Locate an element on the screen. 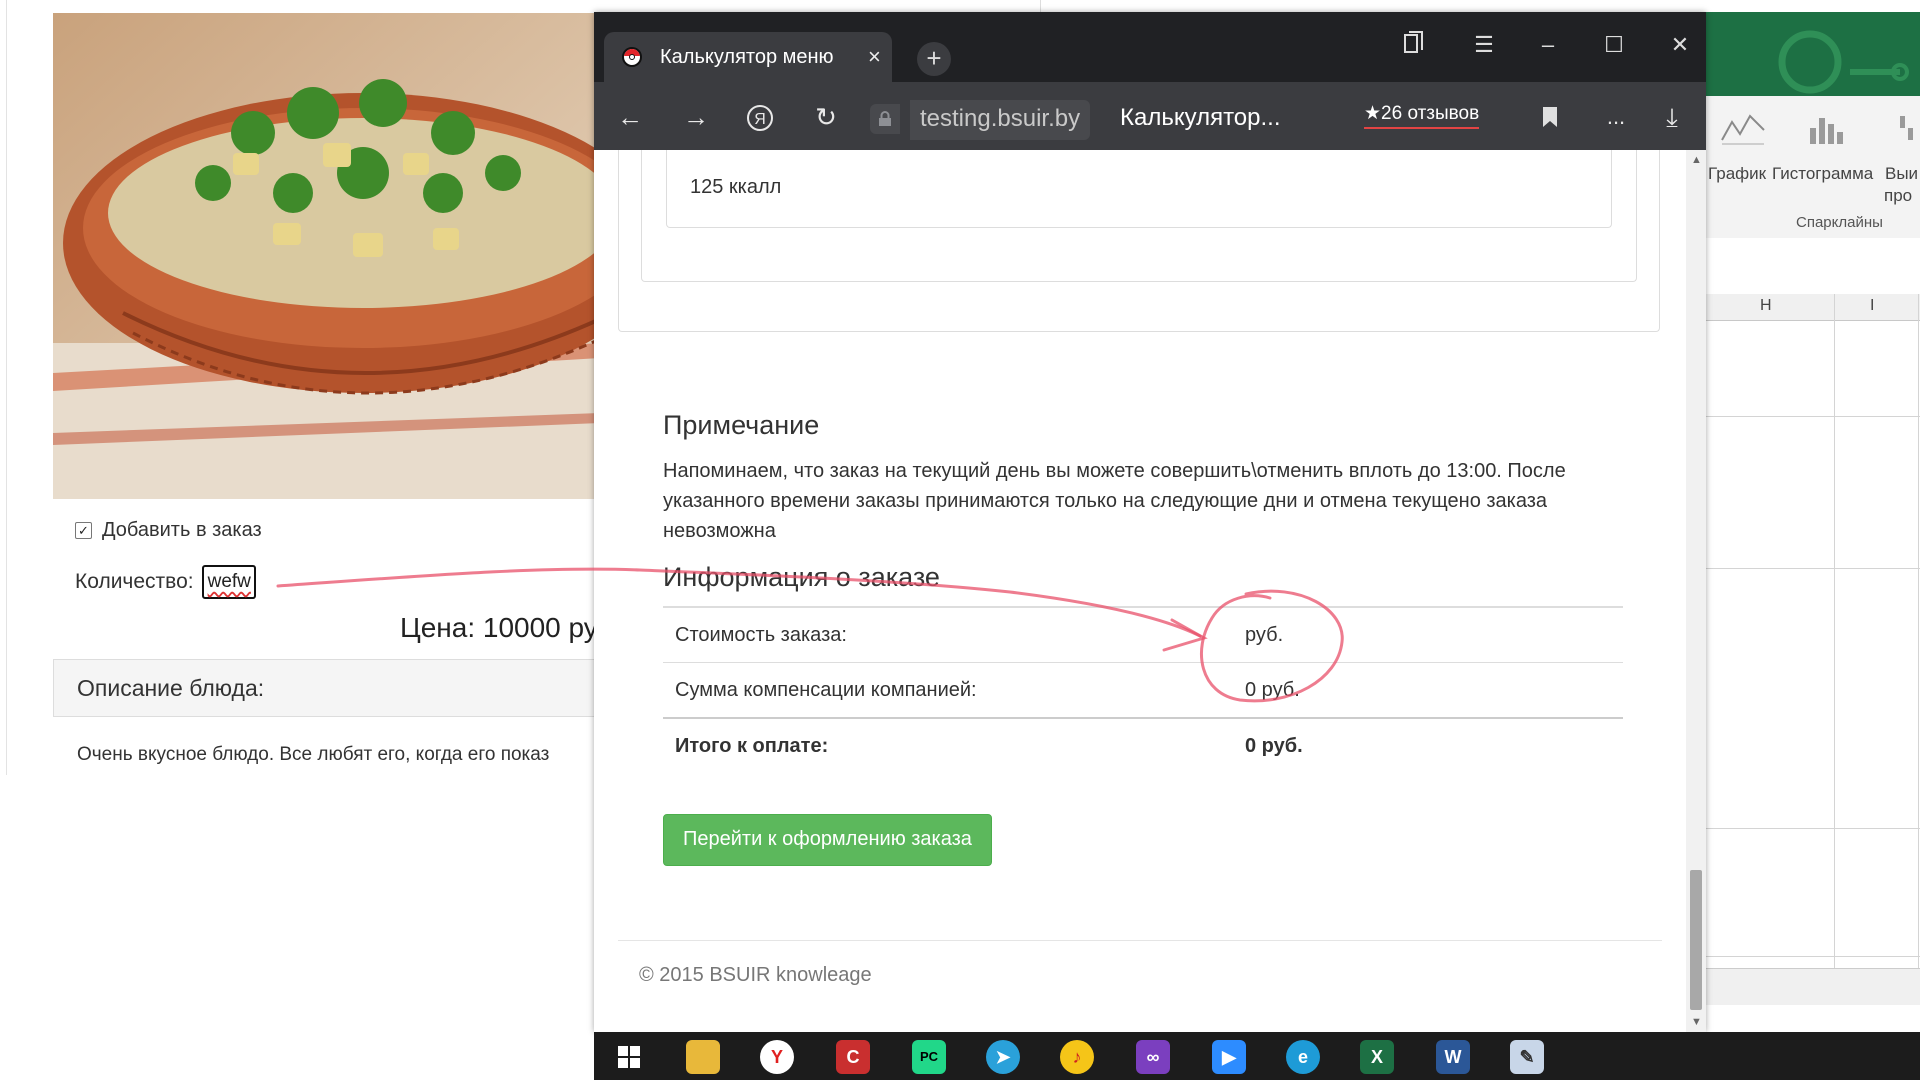  table-row: Сумма компенсации компанией: 0 руб. is located at coordinates (1143, 690).